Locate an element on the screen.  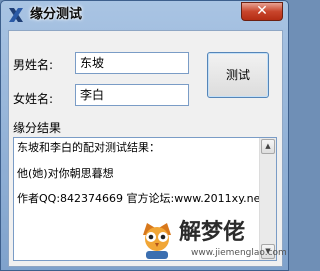
female-name-label: 女姓名: is located at coordinates (33, 99).